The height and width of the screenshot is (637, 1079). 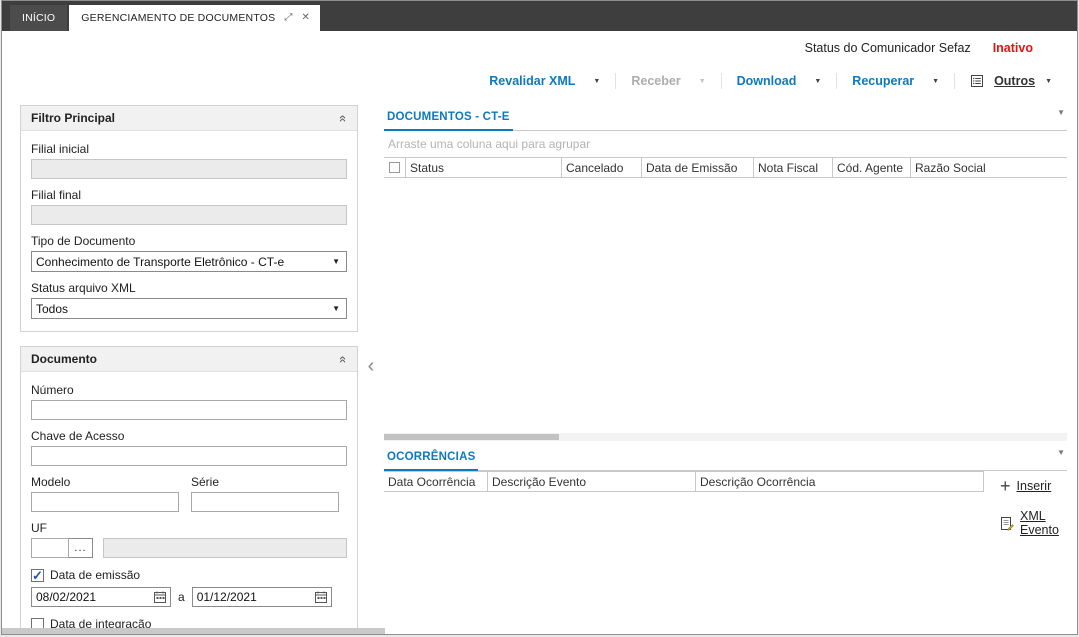 I want to click on filtro-principal-title: Filtro Principal, so click(x=73, y=118).